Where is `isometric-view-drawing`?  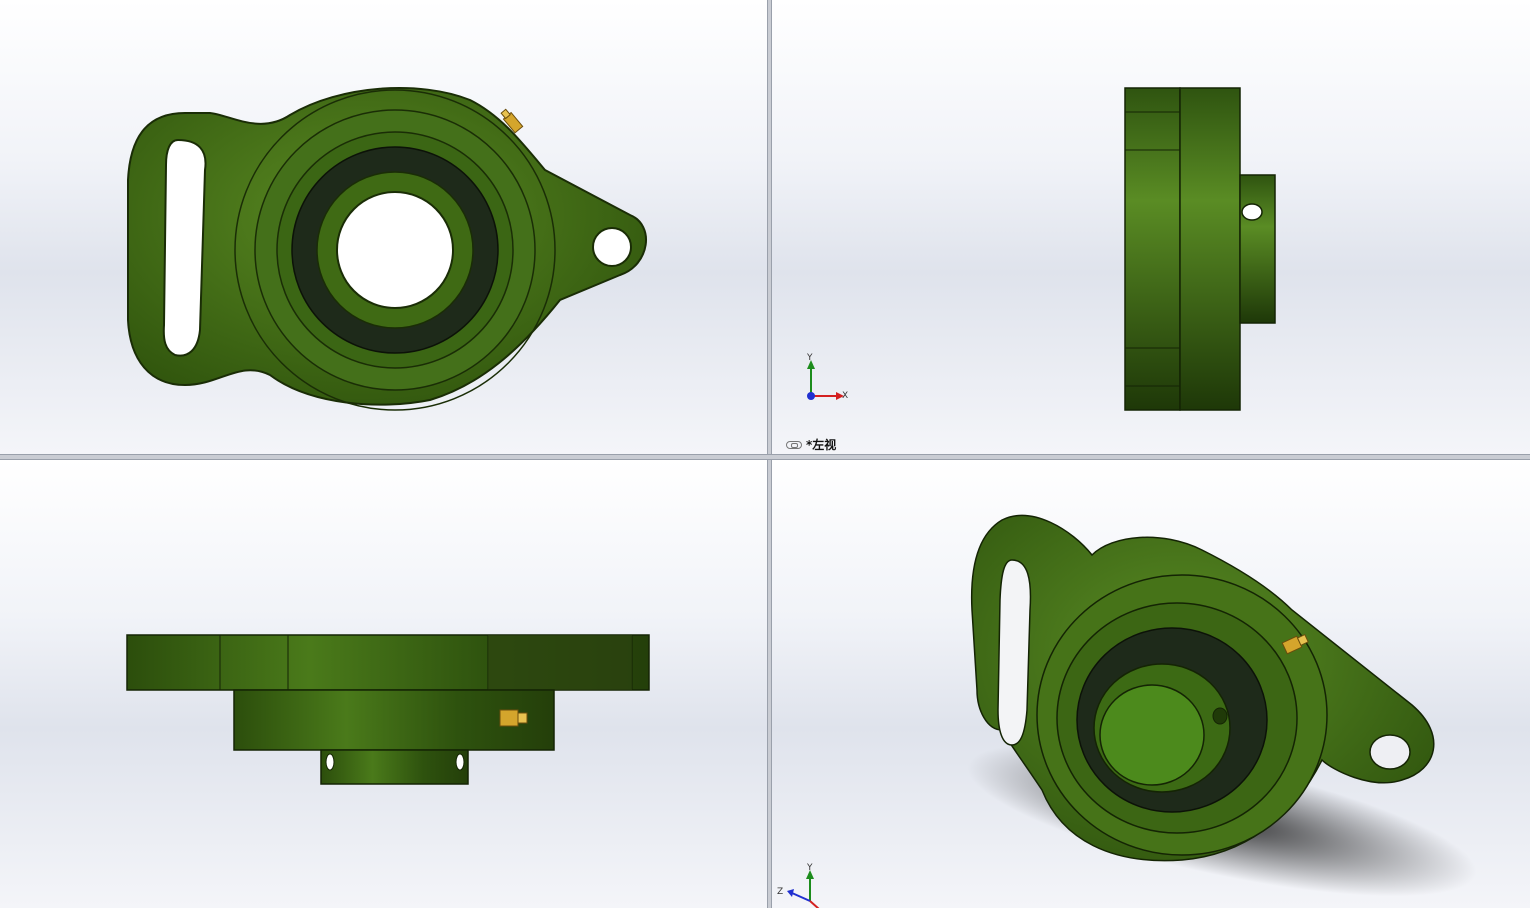 isometric-view-drawing is located at coordinates (1222, 705).